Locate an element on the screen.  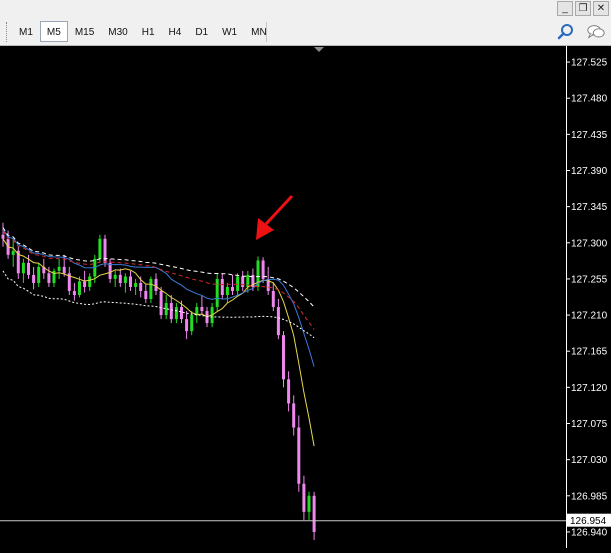
toolbar-grip is located at coordinates (8, 32).